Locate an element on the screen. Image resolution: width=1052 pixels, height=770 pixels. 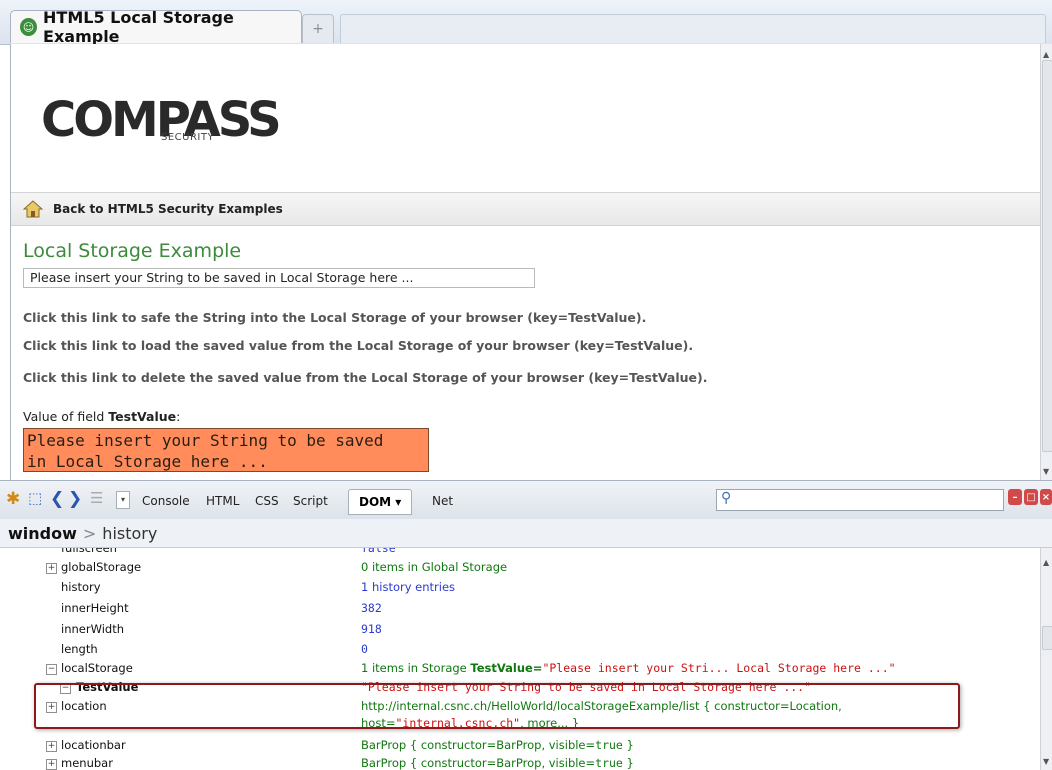
tab-title: HTML5 Local Storage Example is located at coordinates (138, 27).